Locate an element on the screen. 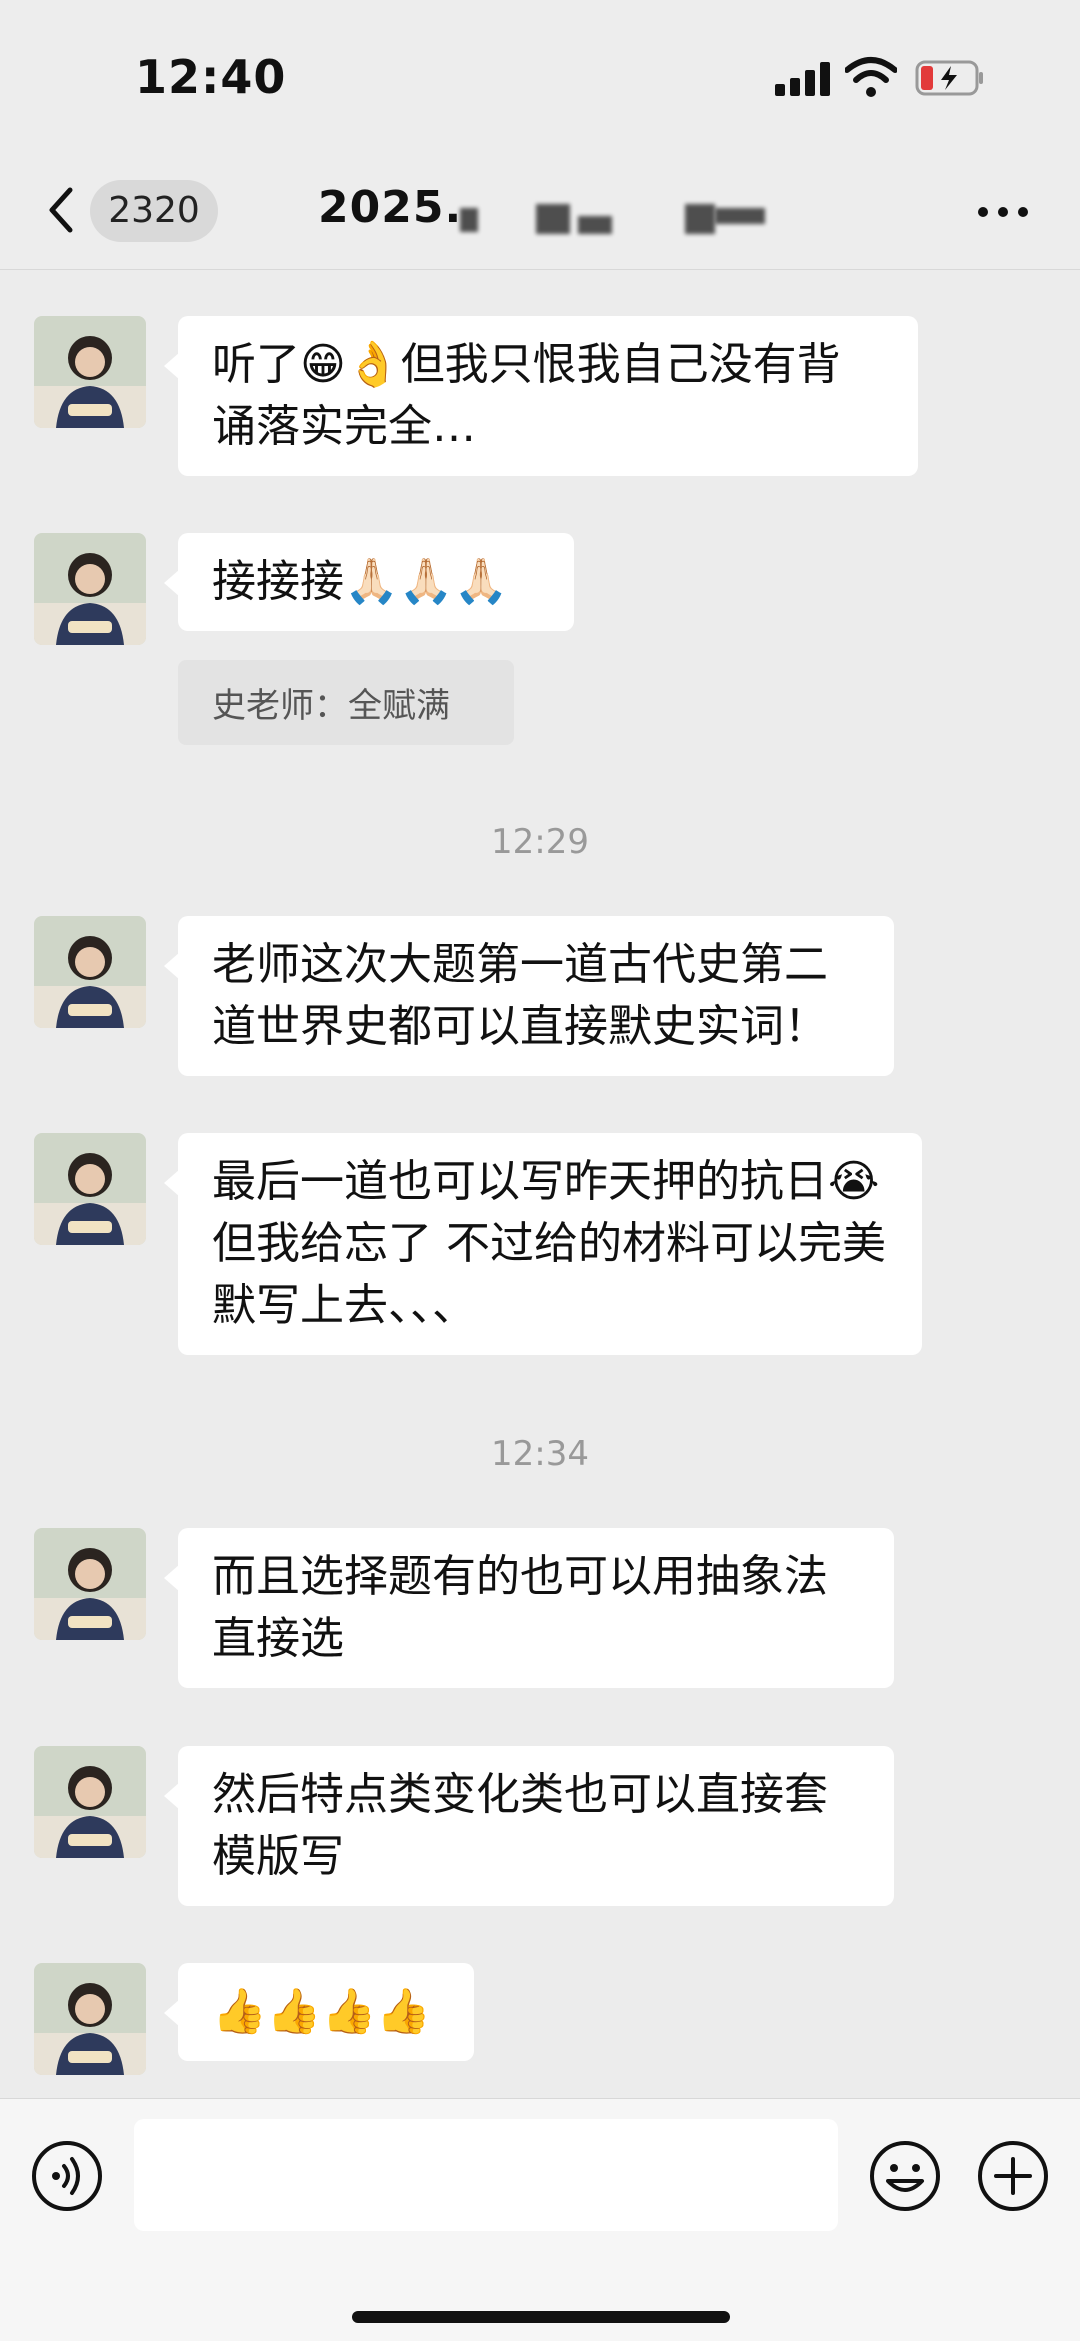 This screenshot has height=2341, width=1080. status-bar: 12:40 is located at coordinates (540, 80).